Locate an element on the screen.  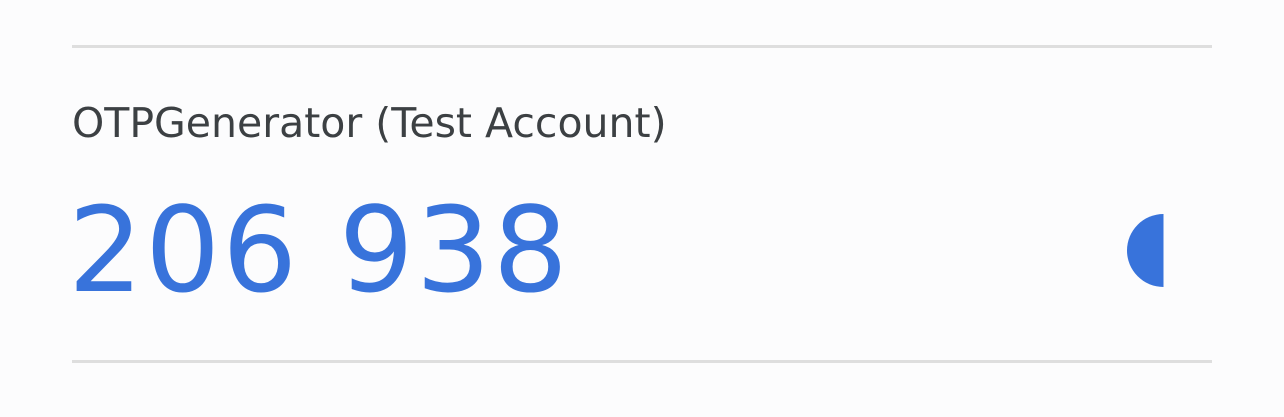
otp-code: 206 938 is located at coordinates (319, 250).